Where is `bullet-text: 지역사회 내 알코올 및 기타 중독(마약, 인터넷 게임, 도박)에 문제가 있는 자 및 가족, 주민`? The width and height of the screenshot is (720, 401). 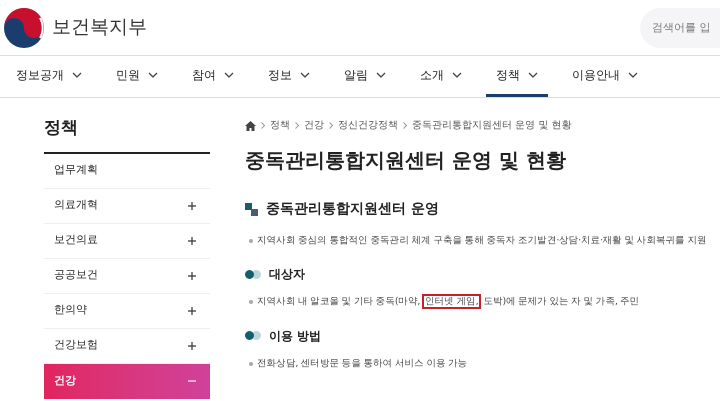
bullet-text: 지역사회 내 알코올 및 기타 중독(마약, 인터넷 게임, 도박)에 문제가 있는 자 및 가족, 주민 is located at coordinates (448, 302).